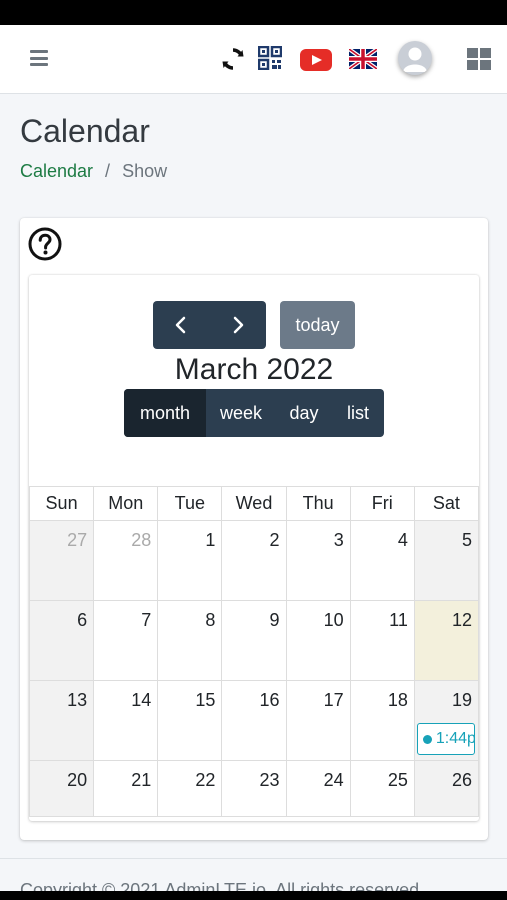 The height and width of the screenshot is (900, 507). I want to click on day-cell: 24, so click(318, 788).